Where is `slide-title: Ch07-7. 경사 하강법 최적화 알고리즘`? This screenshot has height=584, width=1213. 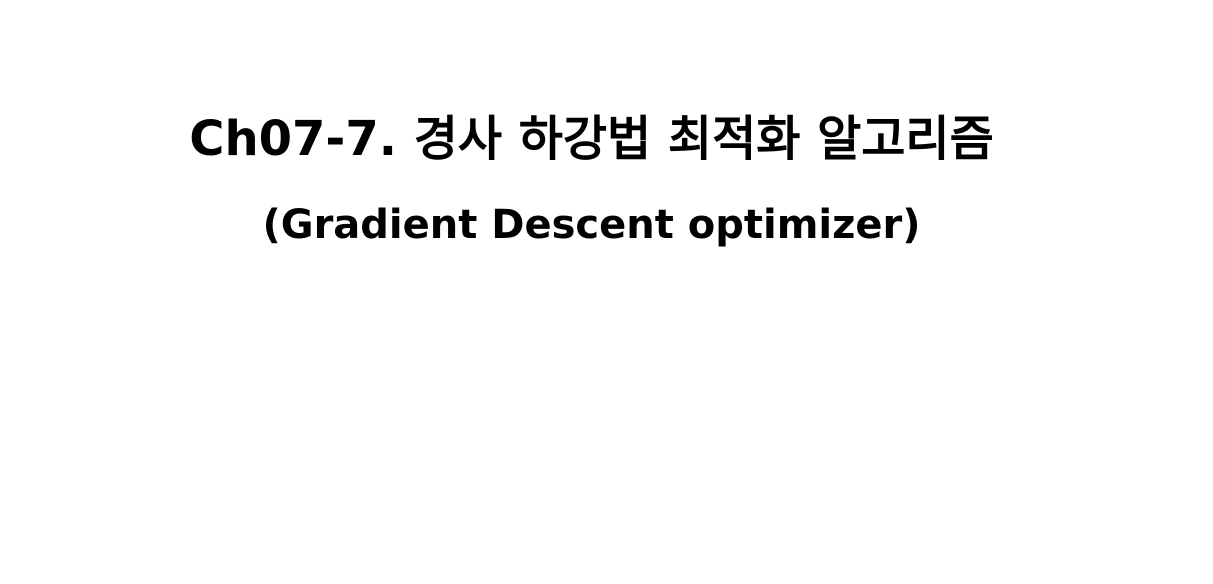
slide-title: Ch07-7. 경사 하강법 최적화 알고리즘 is located at coordinates (591, 139).